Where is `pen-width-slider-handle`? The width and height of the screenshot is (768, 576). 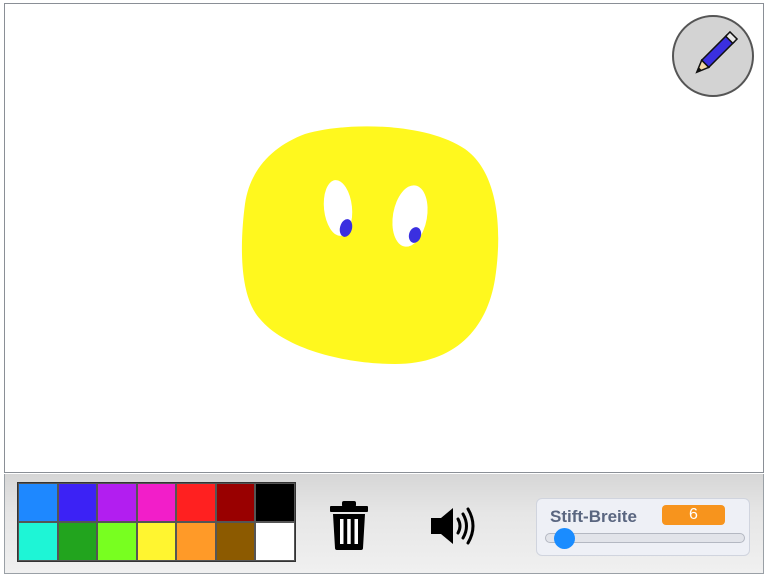
pen-width-slider-handle is located at coordinates (564, 538).